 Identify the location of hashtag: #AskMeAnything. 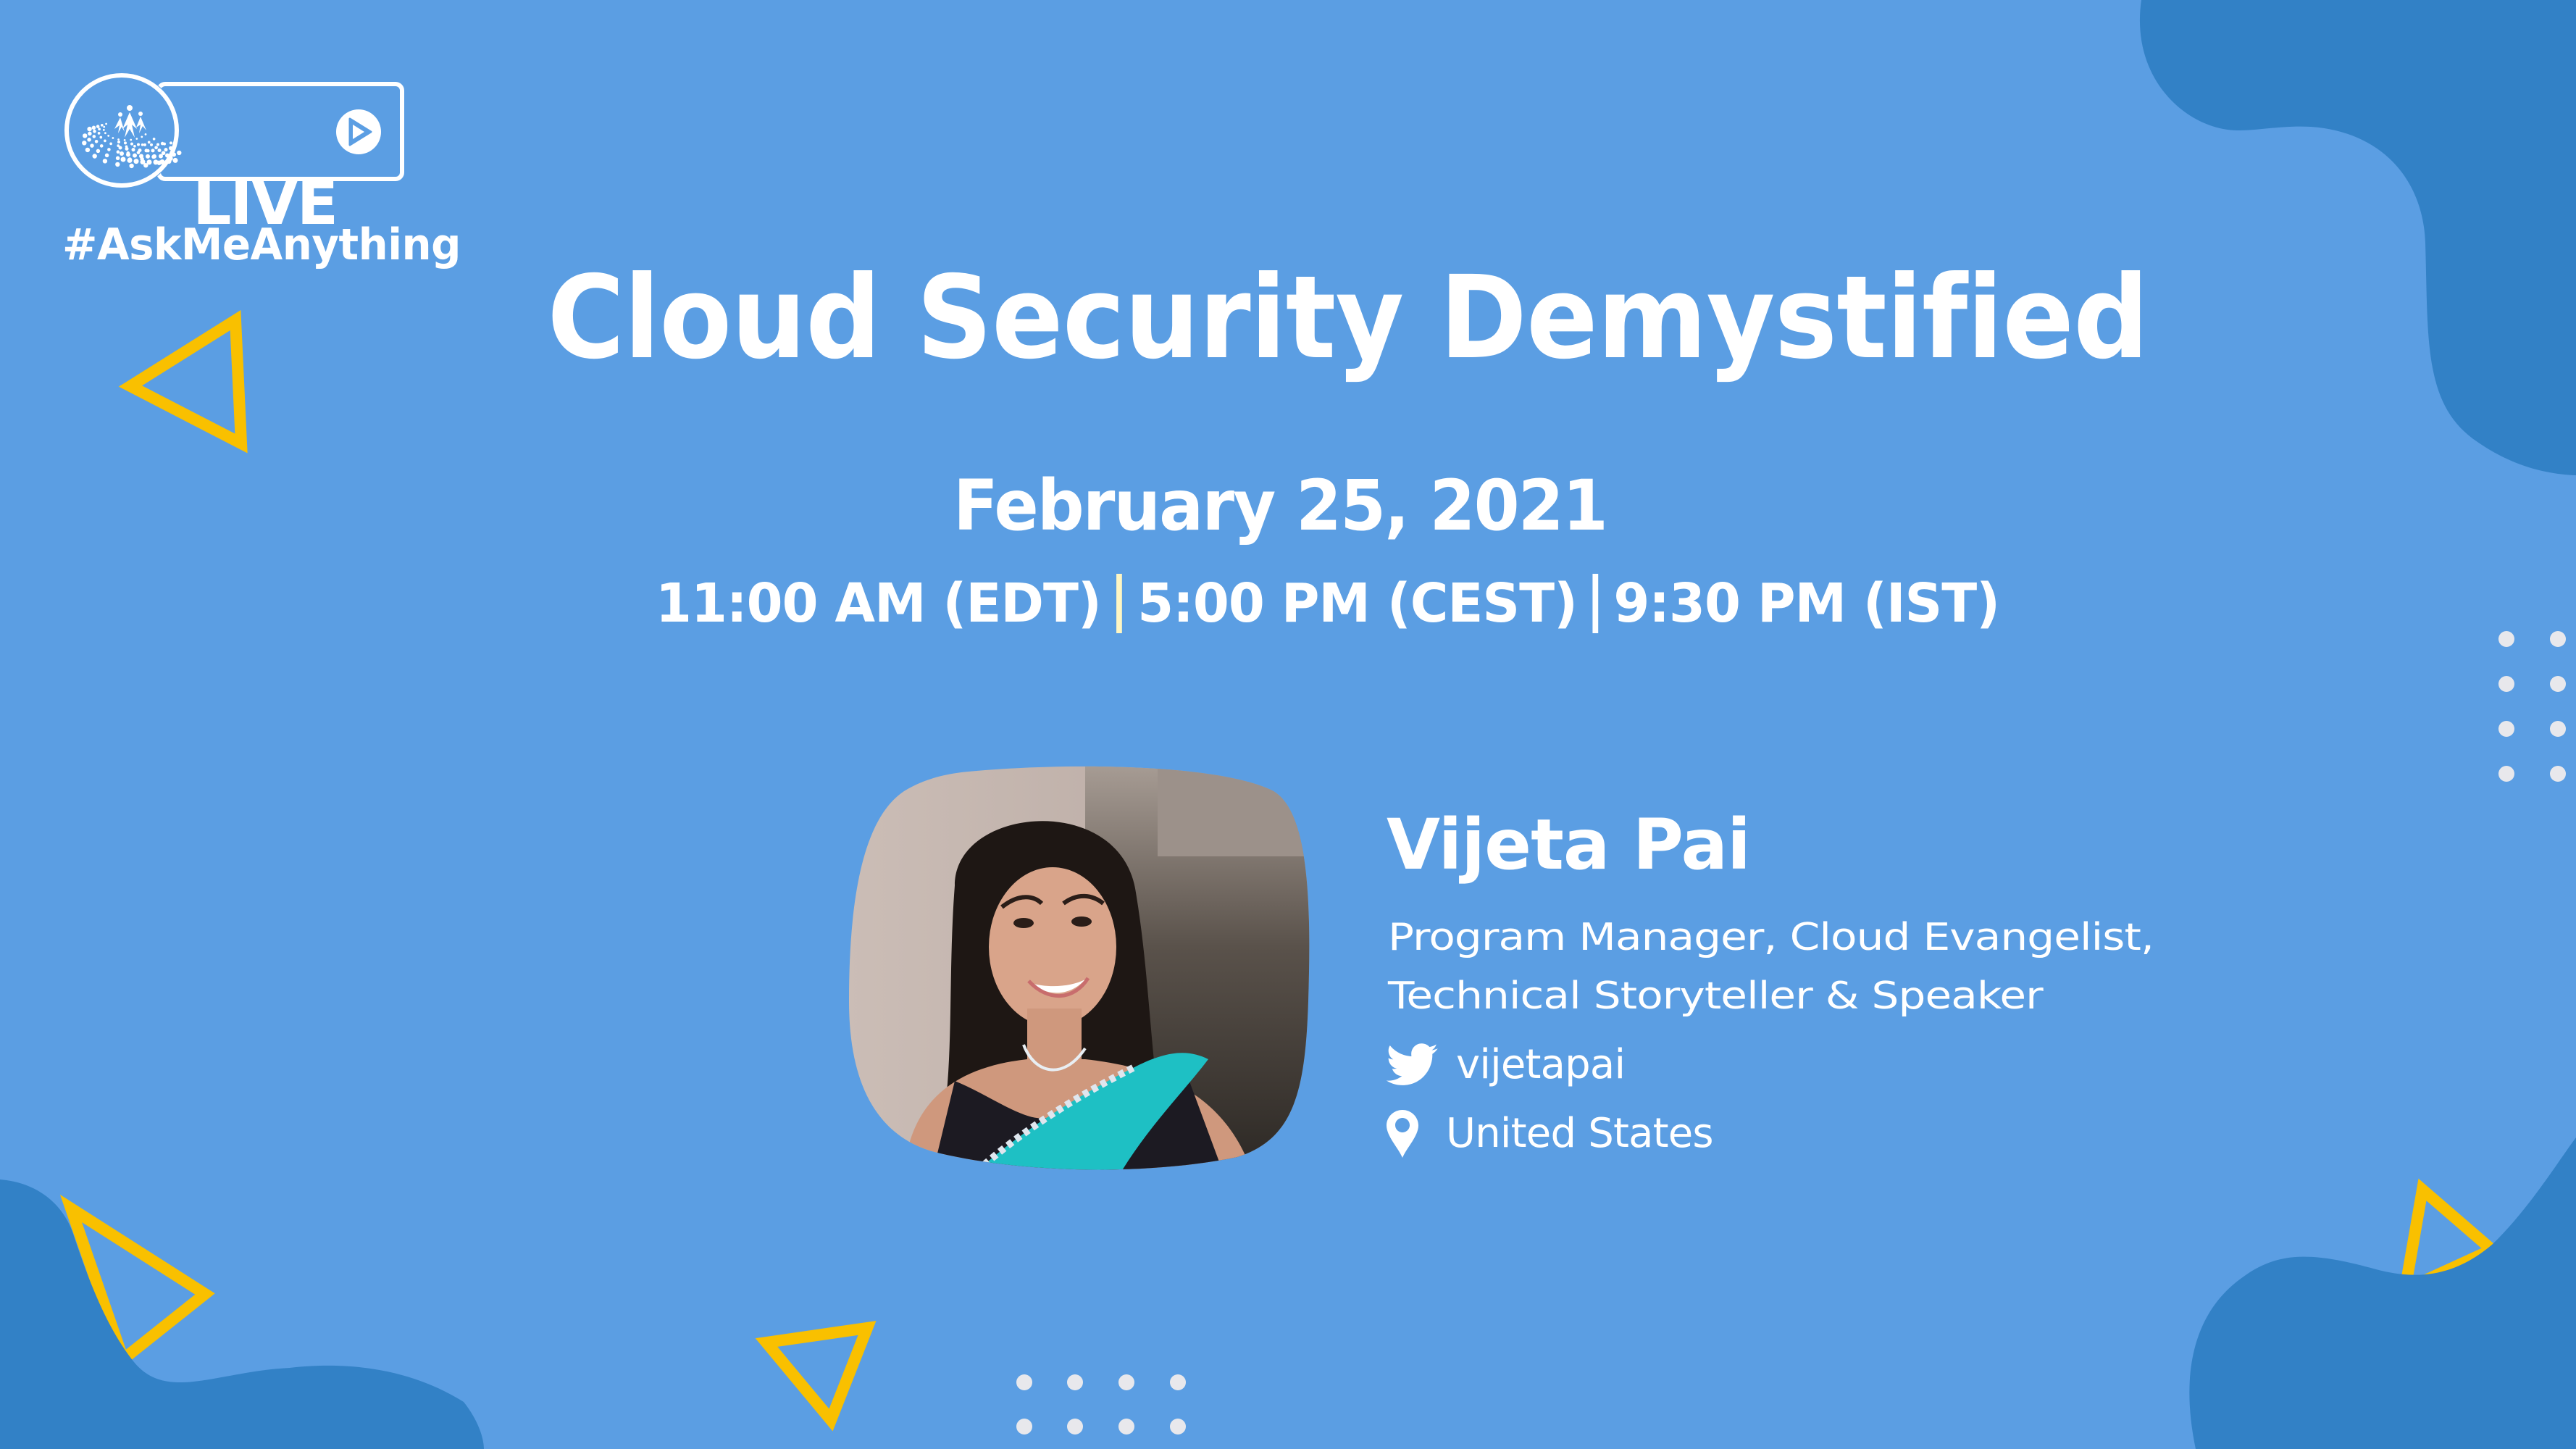
(261, 245).